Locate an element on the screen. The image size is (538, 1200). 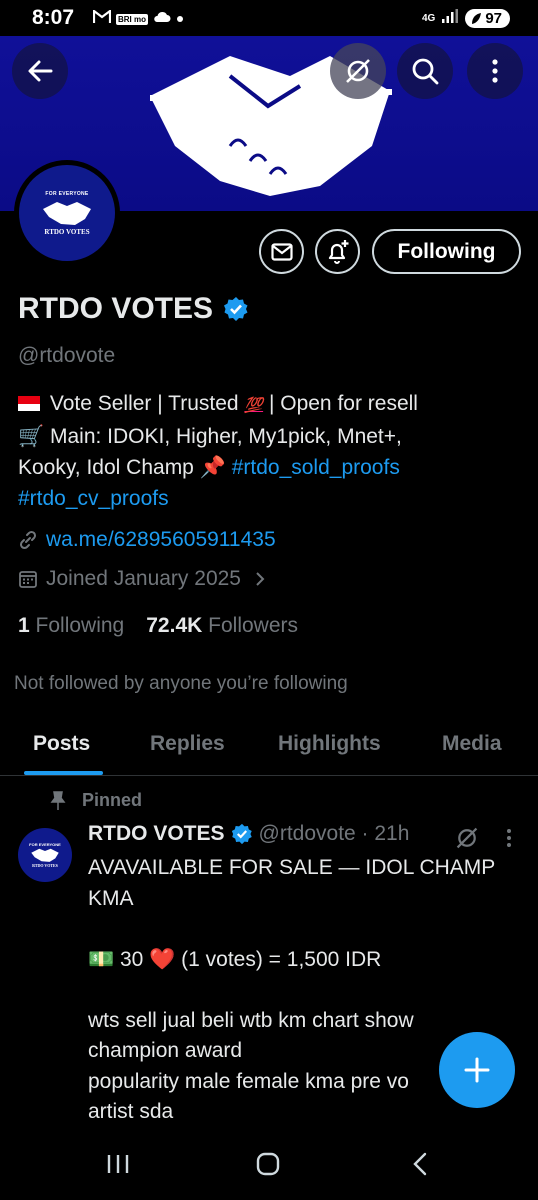
profile-link: wa.me/62895605911435 is located at coordinates (161, 540).